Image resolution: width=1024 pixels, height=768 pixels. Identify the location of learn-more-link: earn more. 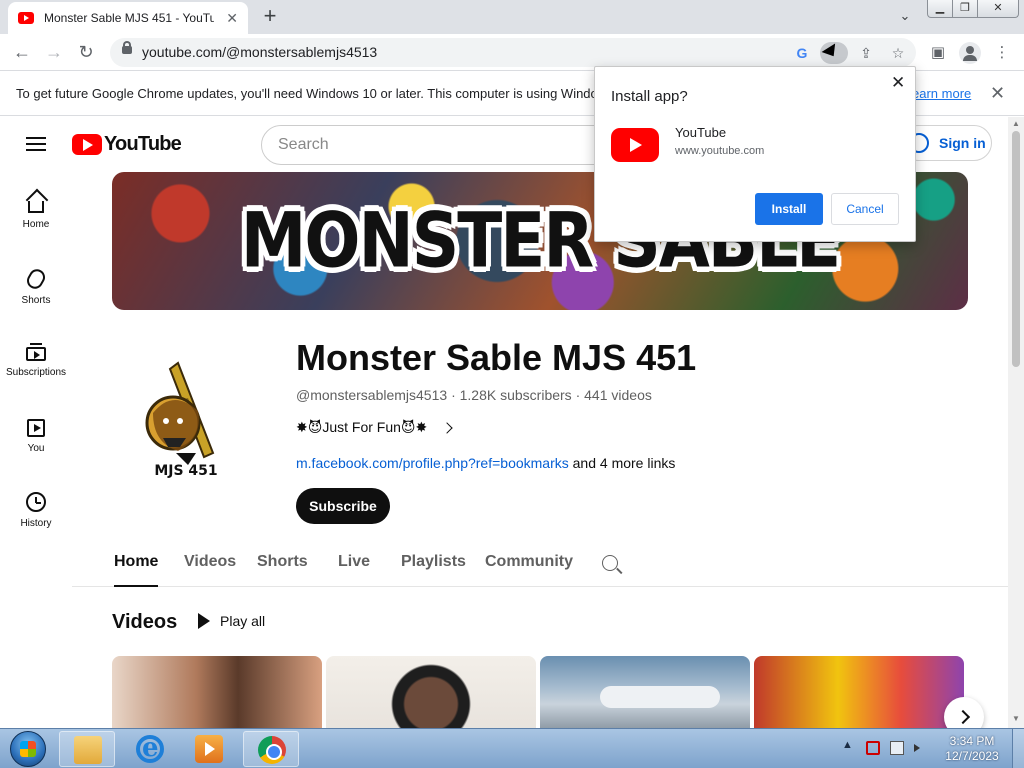
(941, 93).